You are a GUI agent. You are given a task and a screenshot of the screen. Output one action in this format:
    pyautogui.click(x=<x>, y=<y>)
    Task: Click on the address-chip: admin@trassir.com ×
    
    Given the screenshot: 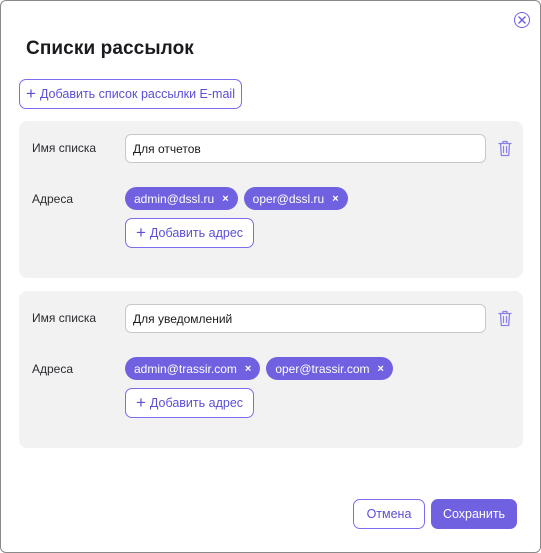 What is the action you would take?
    pyautogui.click(x=193, y=368)
    